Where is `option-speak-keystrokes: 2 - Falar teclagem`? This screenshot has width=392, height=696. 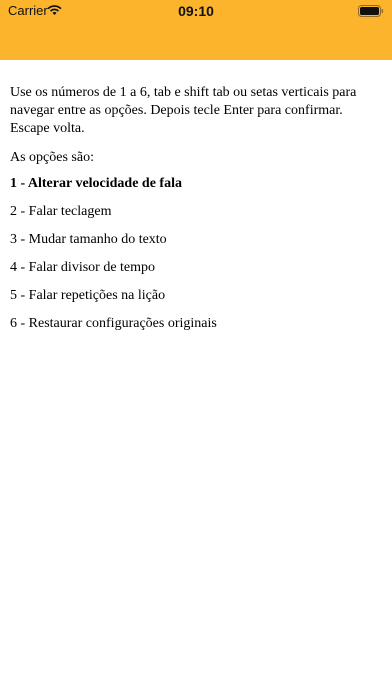 option-speak-keystrokes: 2 - Falar teclagem is located at coordinates (196, 217).